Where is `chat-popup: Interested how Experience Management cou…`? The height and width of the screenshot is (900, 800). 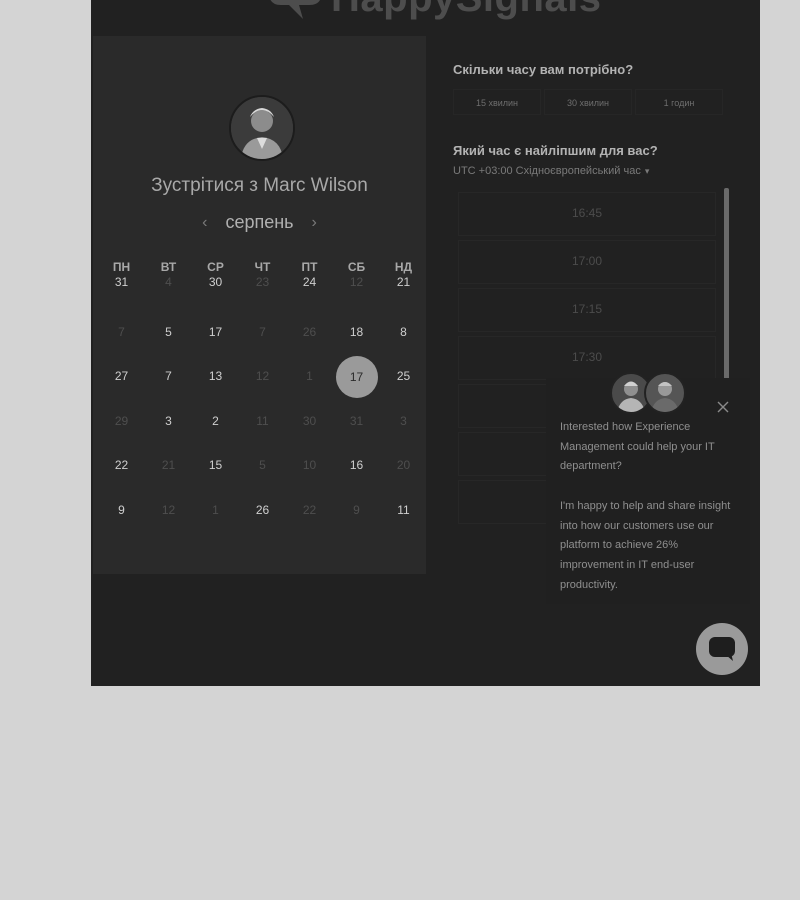 chat-popup: Interested how Experience Management cou… is located at coordinates (648, 488).